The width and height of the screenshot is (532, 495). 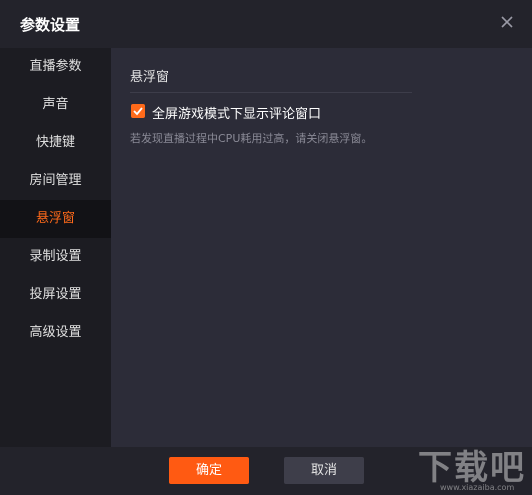 What do you see at coordinates (472, 468) in the screenshot?
I see `watermark-logo: 下载吧` at bounding box center [472, 468].